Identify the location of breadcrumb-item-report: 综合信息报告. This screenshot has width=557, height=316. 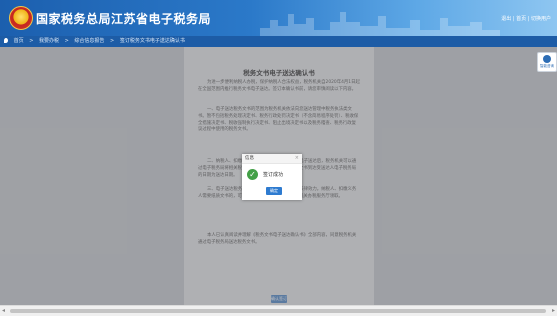
(89, 41).